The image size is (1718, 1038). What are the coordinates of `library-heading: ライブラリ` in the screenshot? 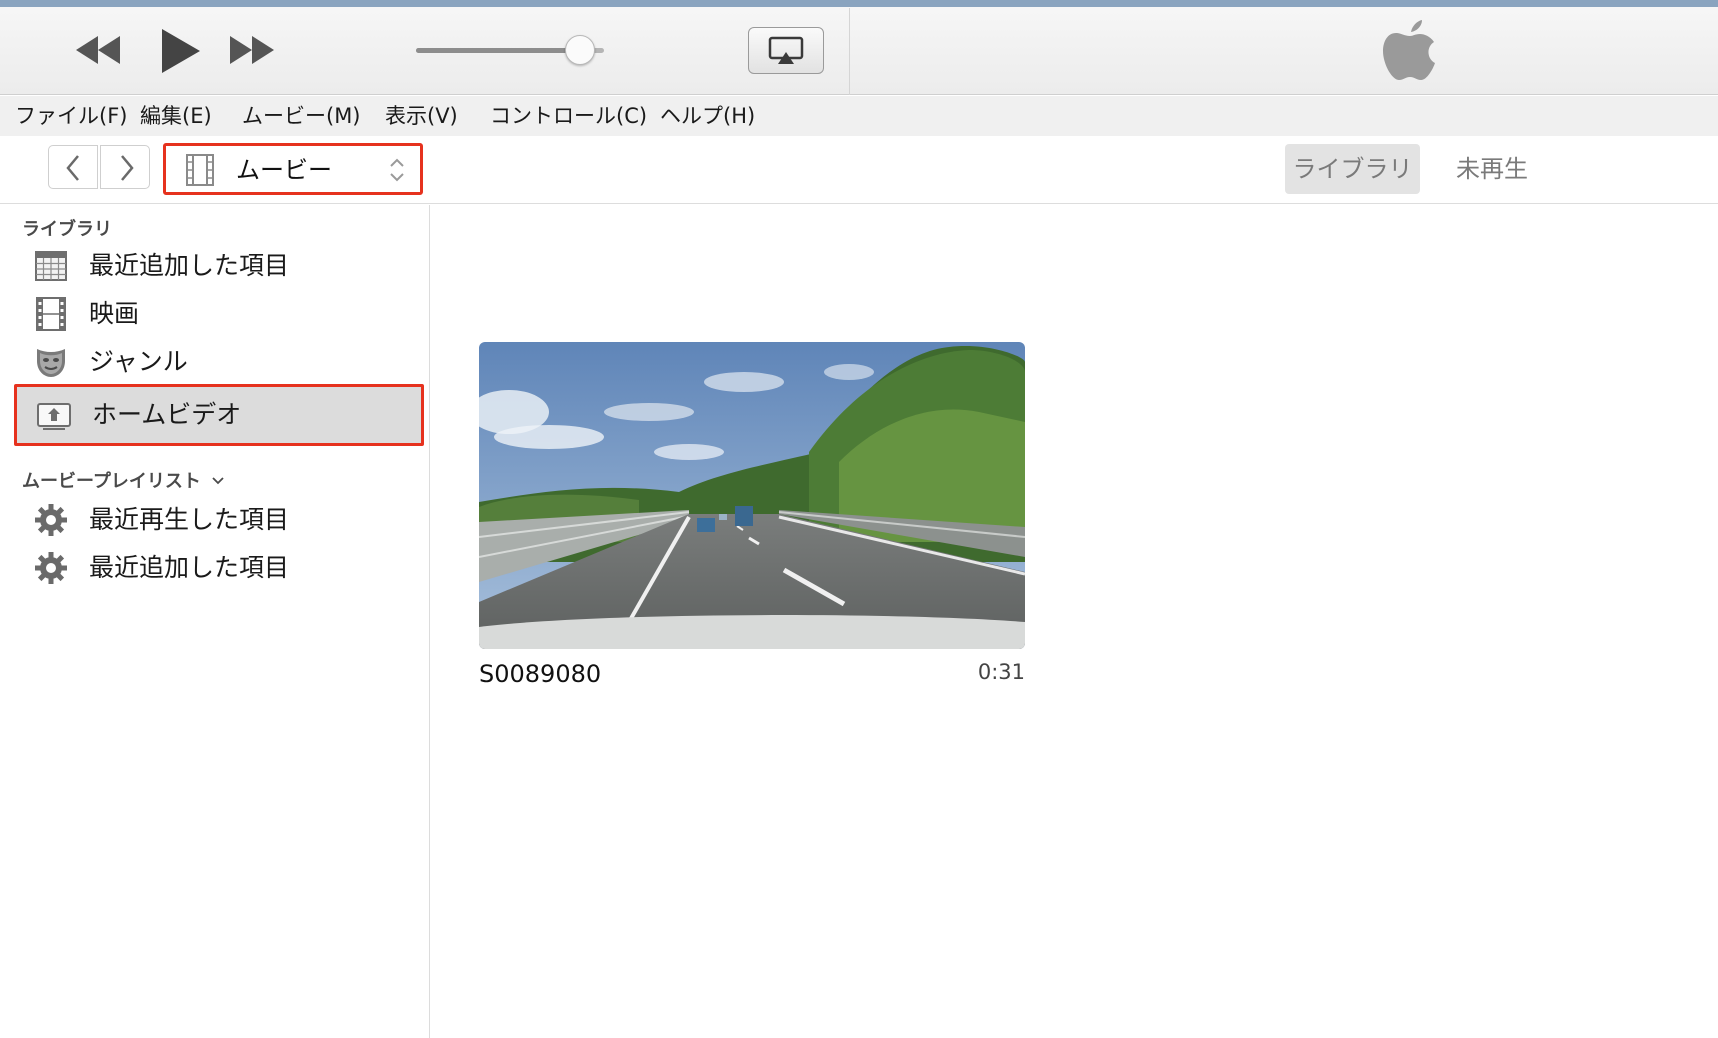 It's located at (67, 229).